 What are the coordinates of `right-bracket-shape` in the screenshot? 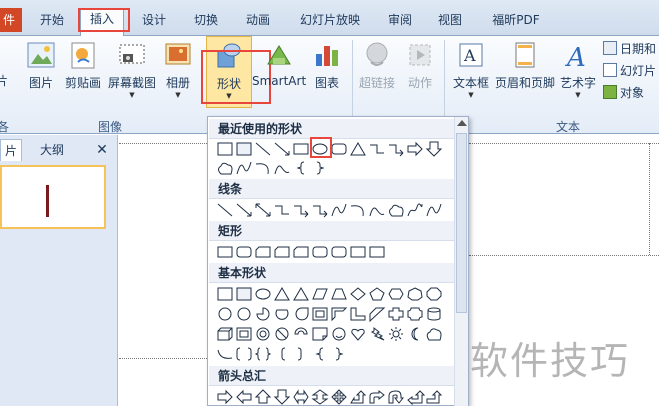 It's located at (299, 354).